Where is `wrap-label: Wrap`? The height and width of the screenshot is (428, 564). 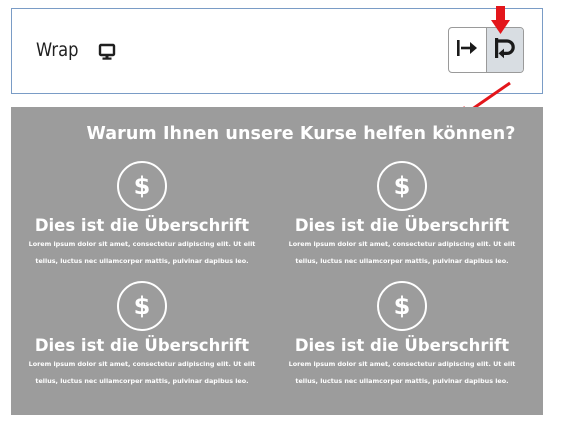
wrap-label: Wrap is located at coordinates (57, 50).